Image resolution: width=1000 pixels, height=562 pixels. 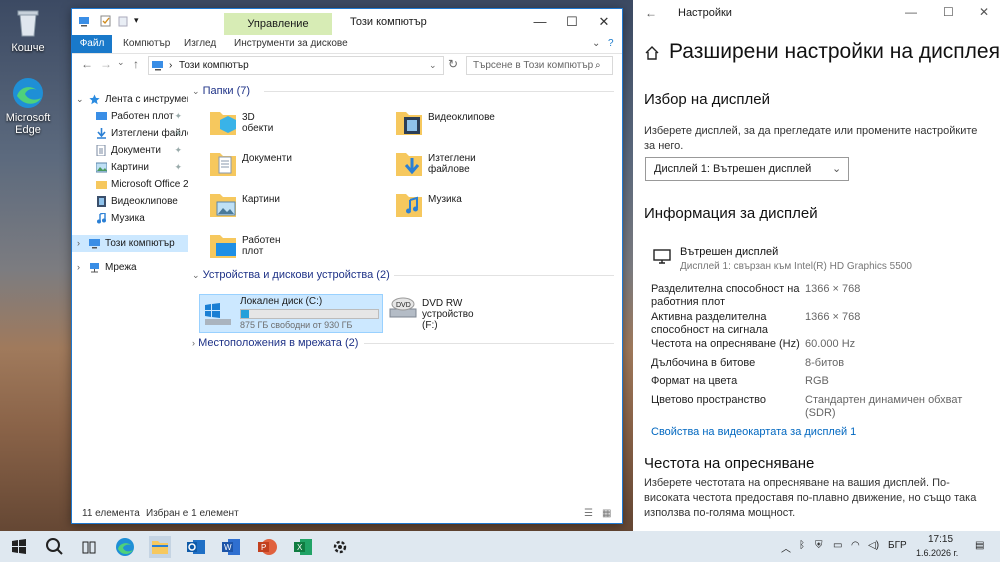 What do you see at coordinates (278, 24) in the screenshot?
I see `manage-tab: Управление` at bounding box center [278, 24].